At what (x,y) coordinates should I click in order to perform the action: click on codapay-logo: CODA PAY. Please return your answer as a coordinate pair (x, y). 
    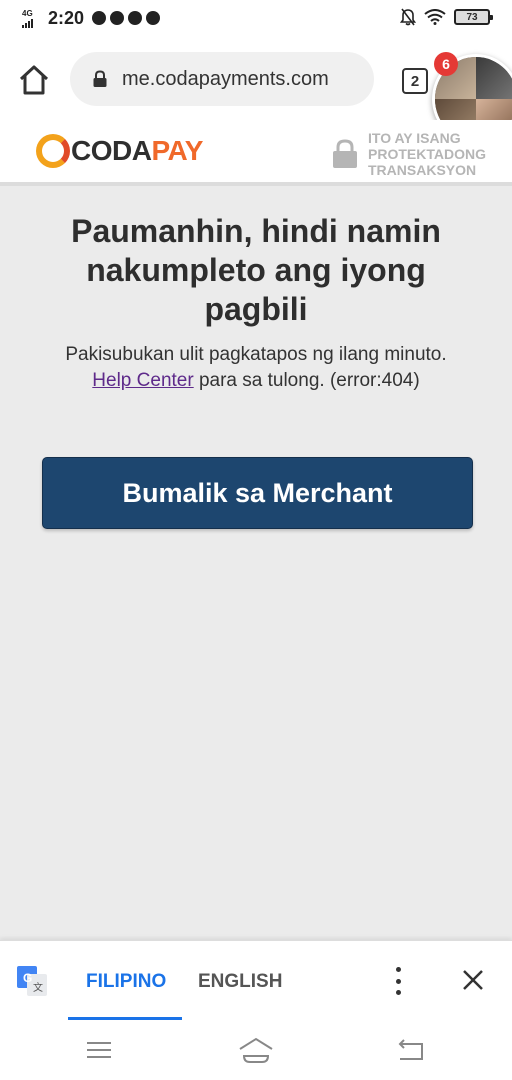
    Looking at the image, I should click on (119, 151).